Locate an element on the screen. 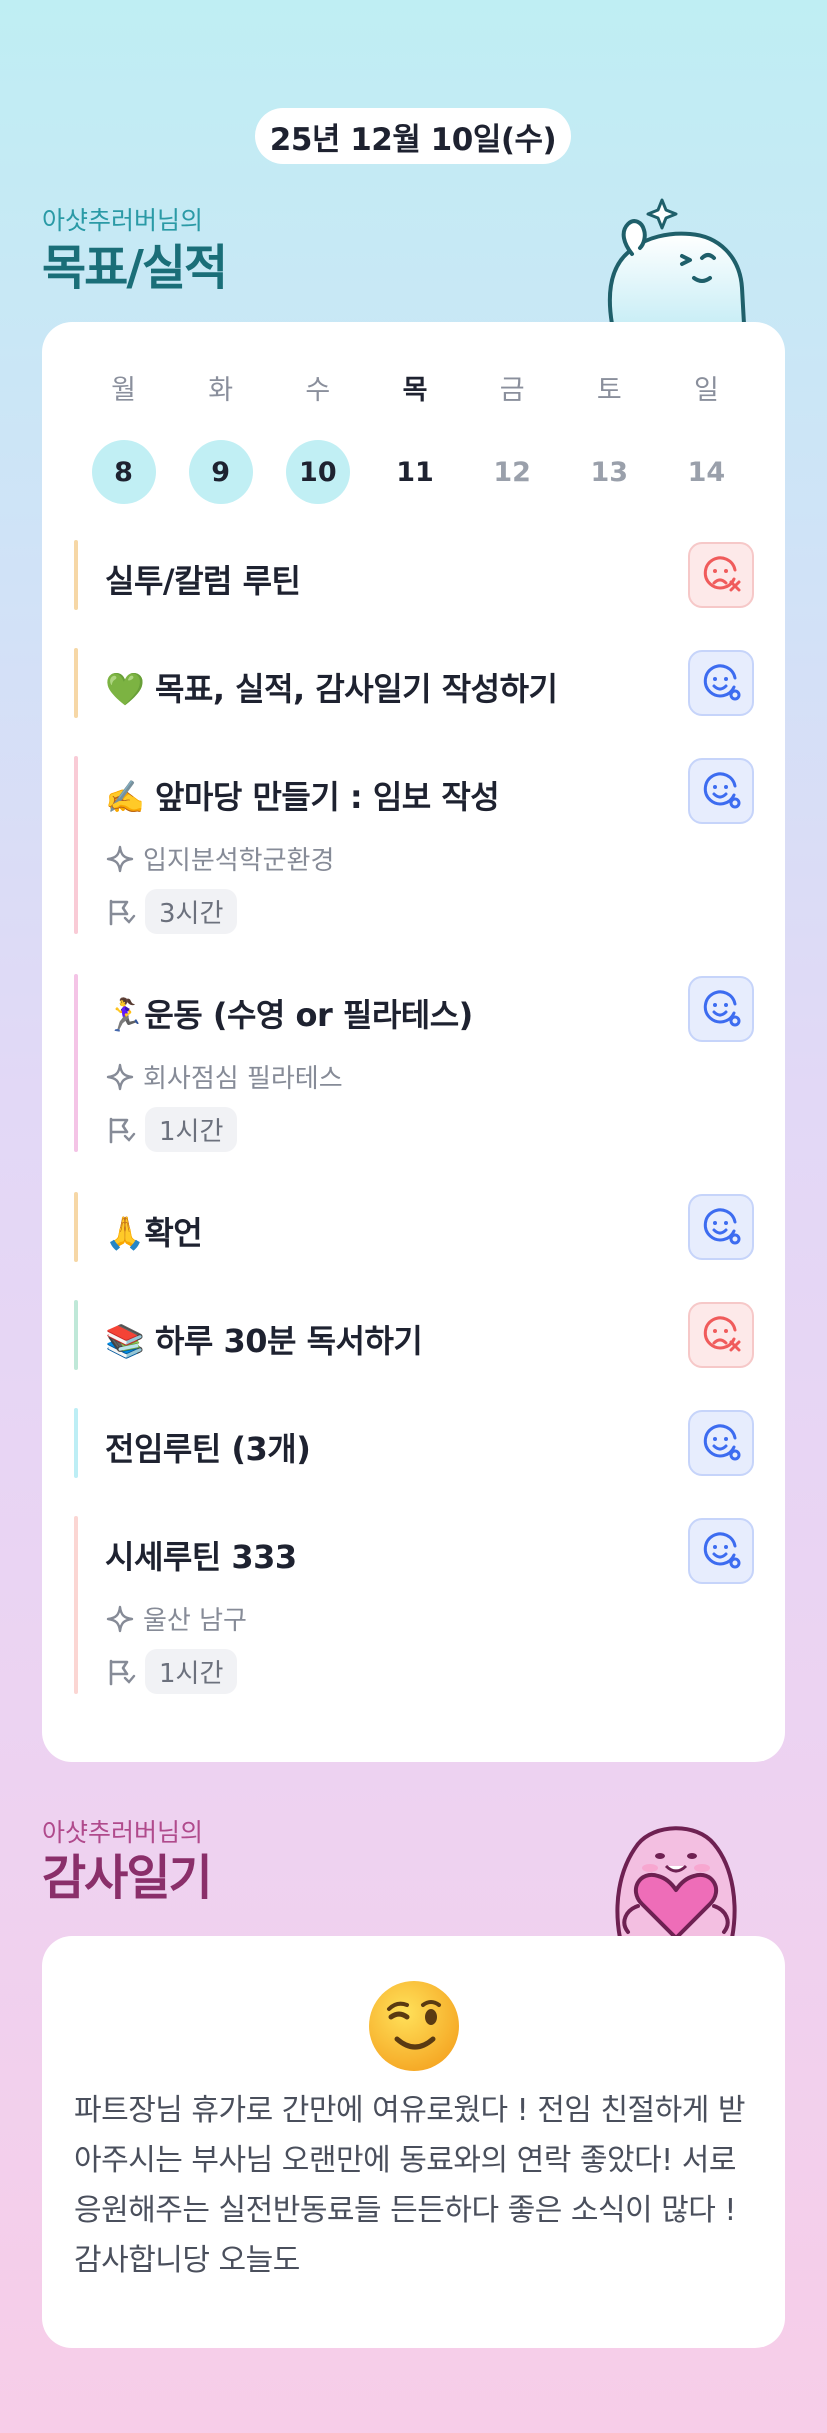 Image resolution: width=827 pixels, height=2433 pixels. date-pill: 25년 12월 10일(수) is located at coordinates (413, 136).